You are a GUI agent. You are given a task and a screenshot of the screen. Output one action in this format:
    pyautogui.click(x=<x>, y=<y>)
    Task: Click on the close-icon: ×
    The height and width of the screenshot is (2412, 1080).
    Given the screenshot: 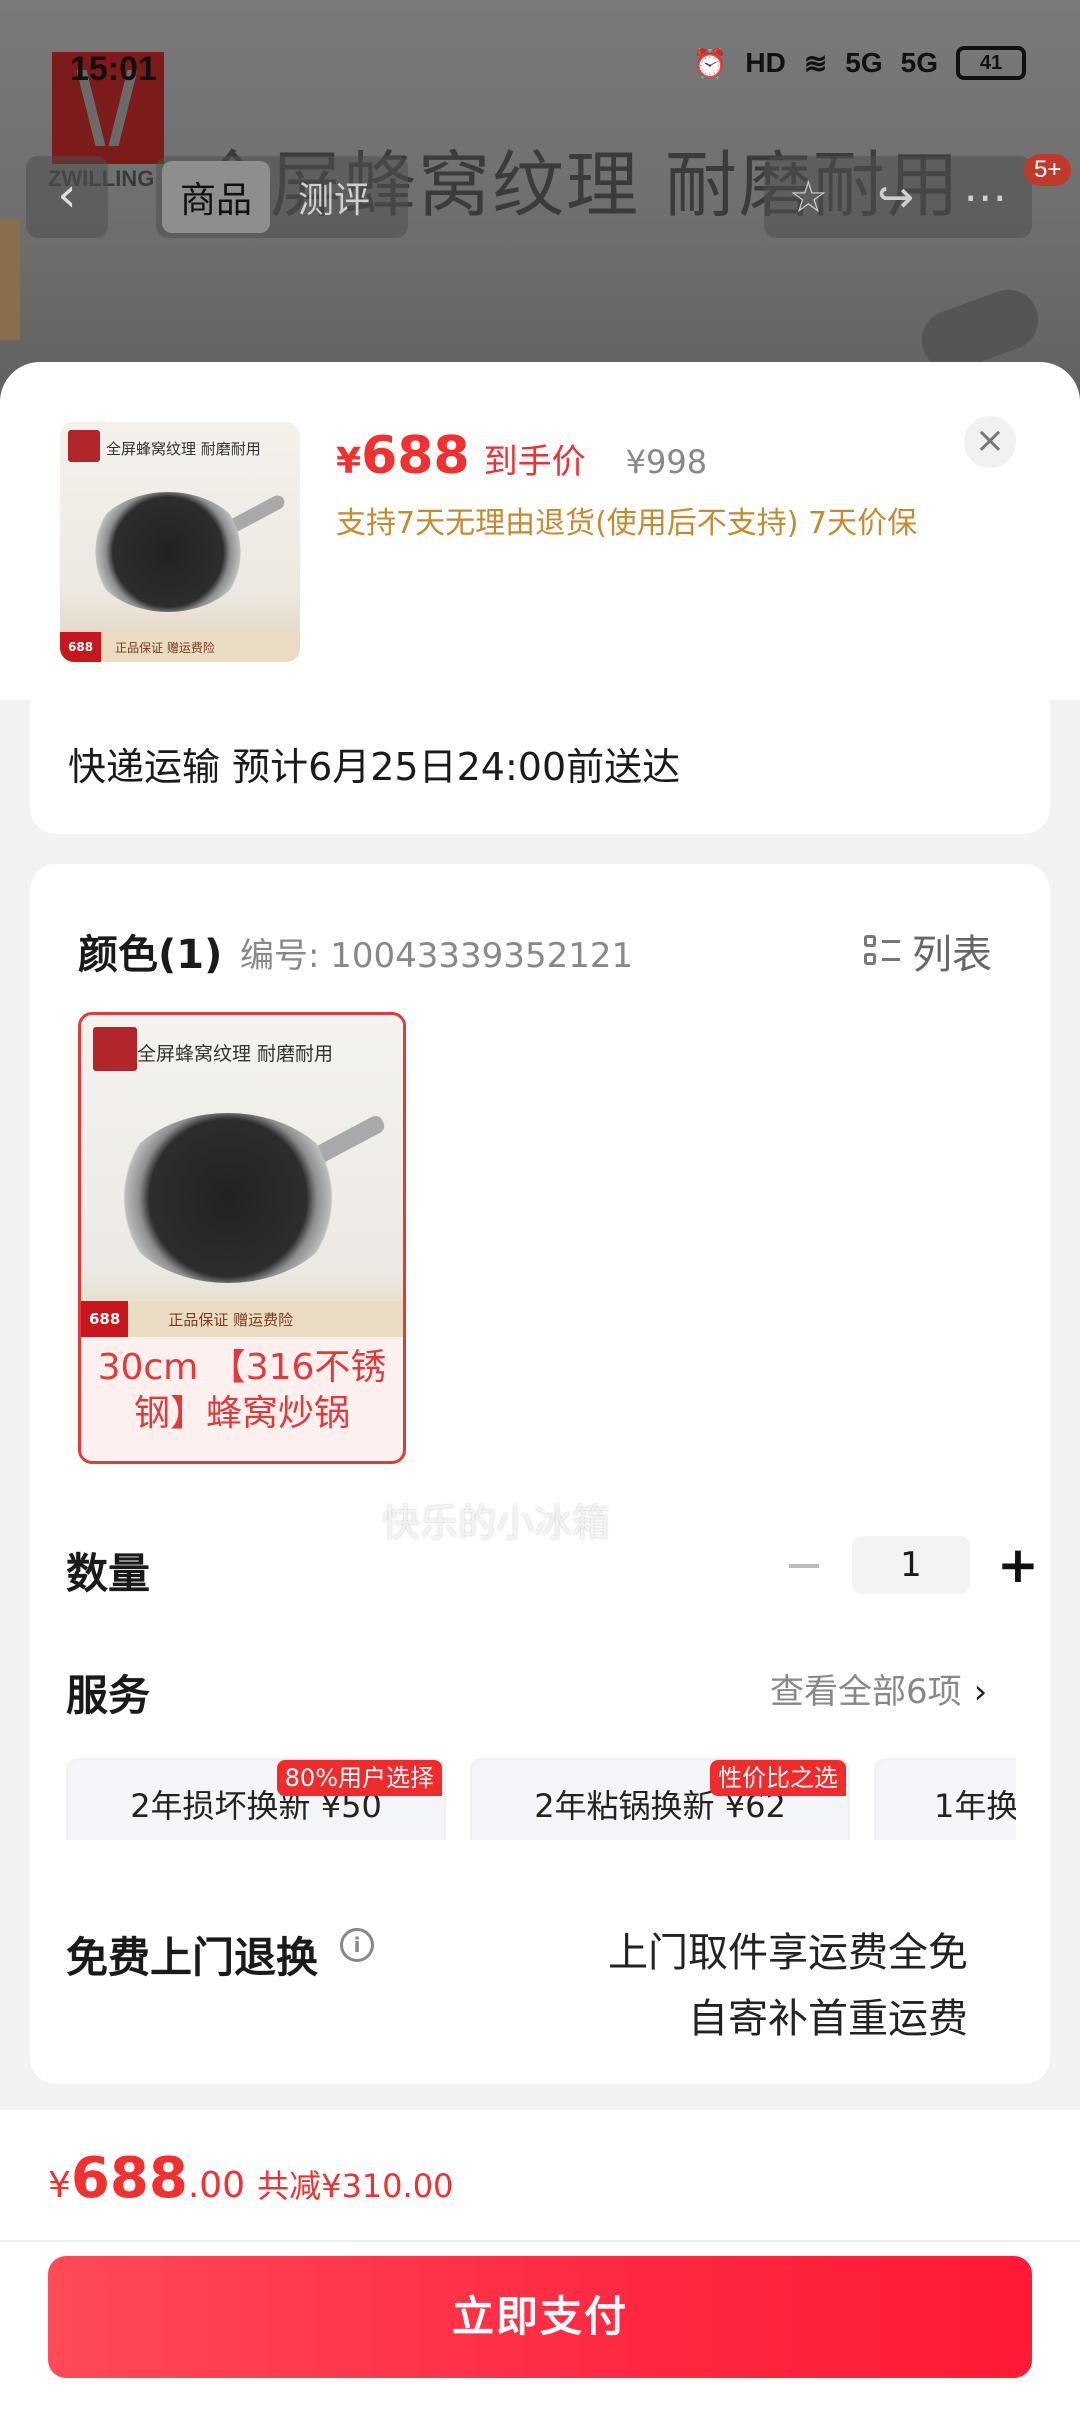 What is the action you would take?
    pyautogui.click(x=990, y=440)
    